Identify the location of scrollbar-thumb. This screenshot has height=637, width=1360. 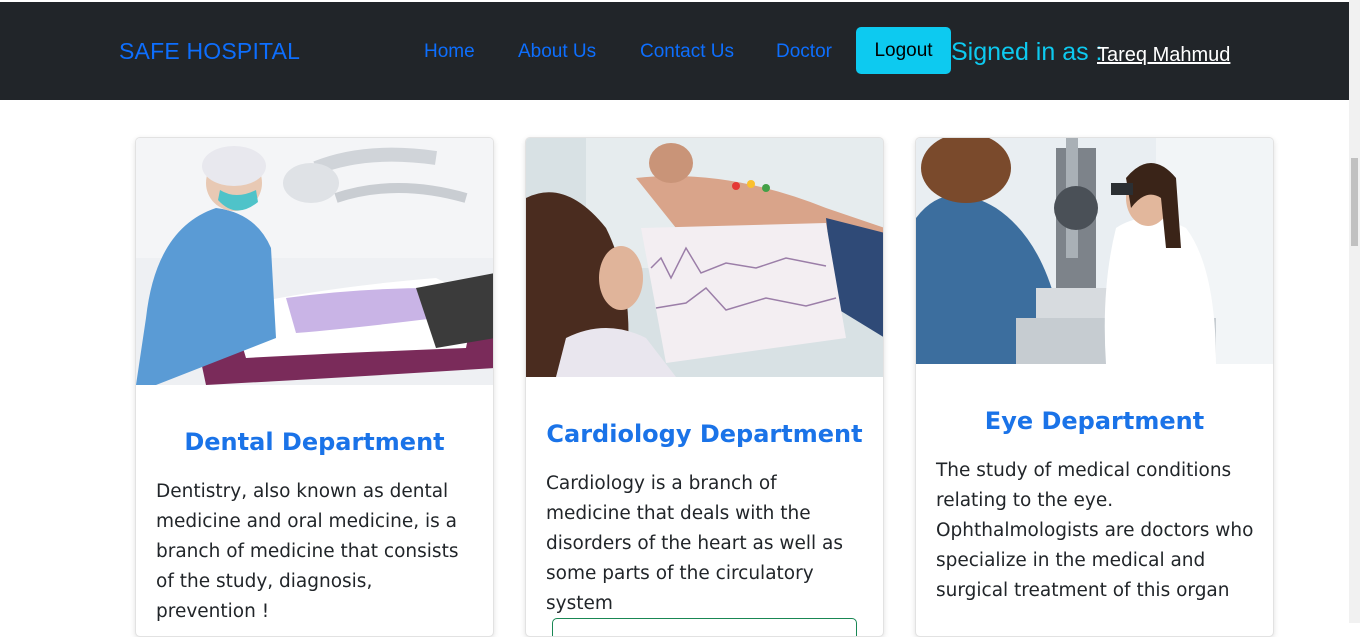
(1354, 202).